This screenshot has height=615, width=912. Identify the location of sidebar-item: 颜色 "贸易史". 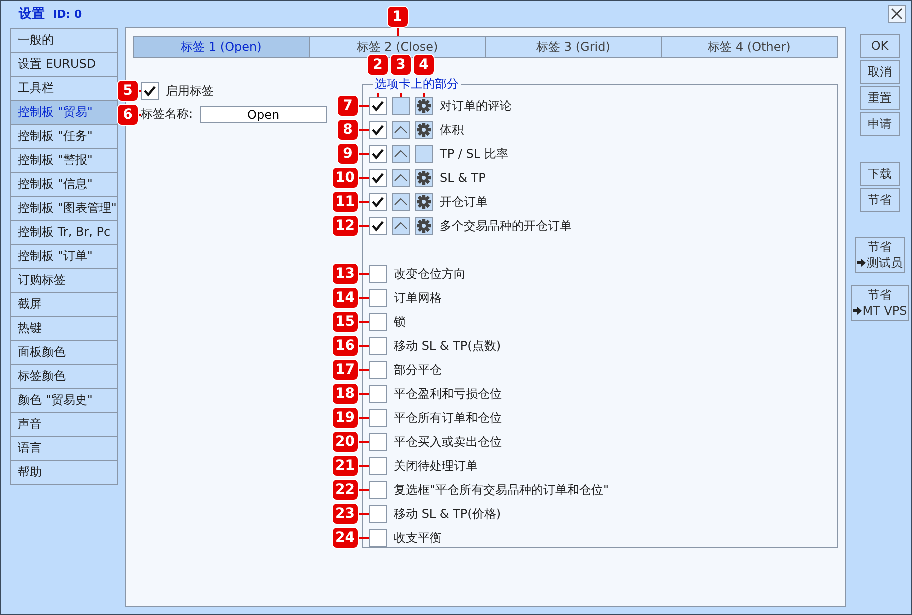
(64, 400).